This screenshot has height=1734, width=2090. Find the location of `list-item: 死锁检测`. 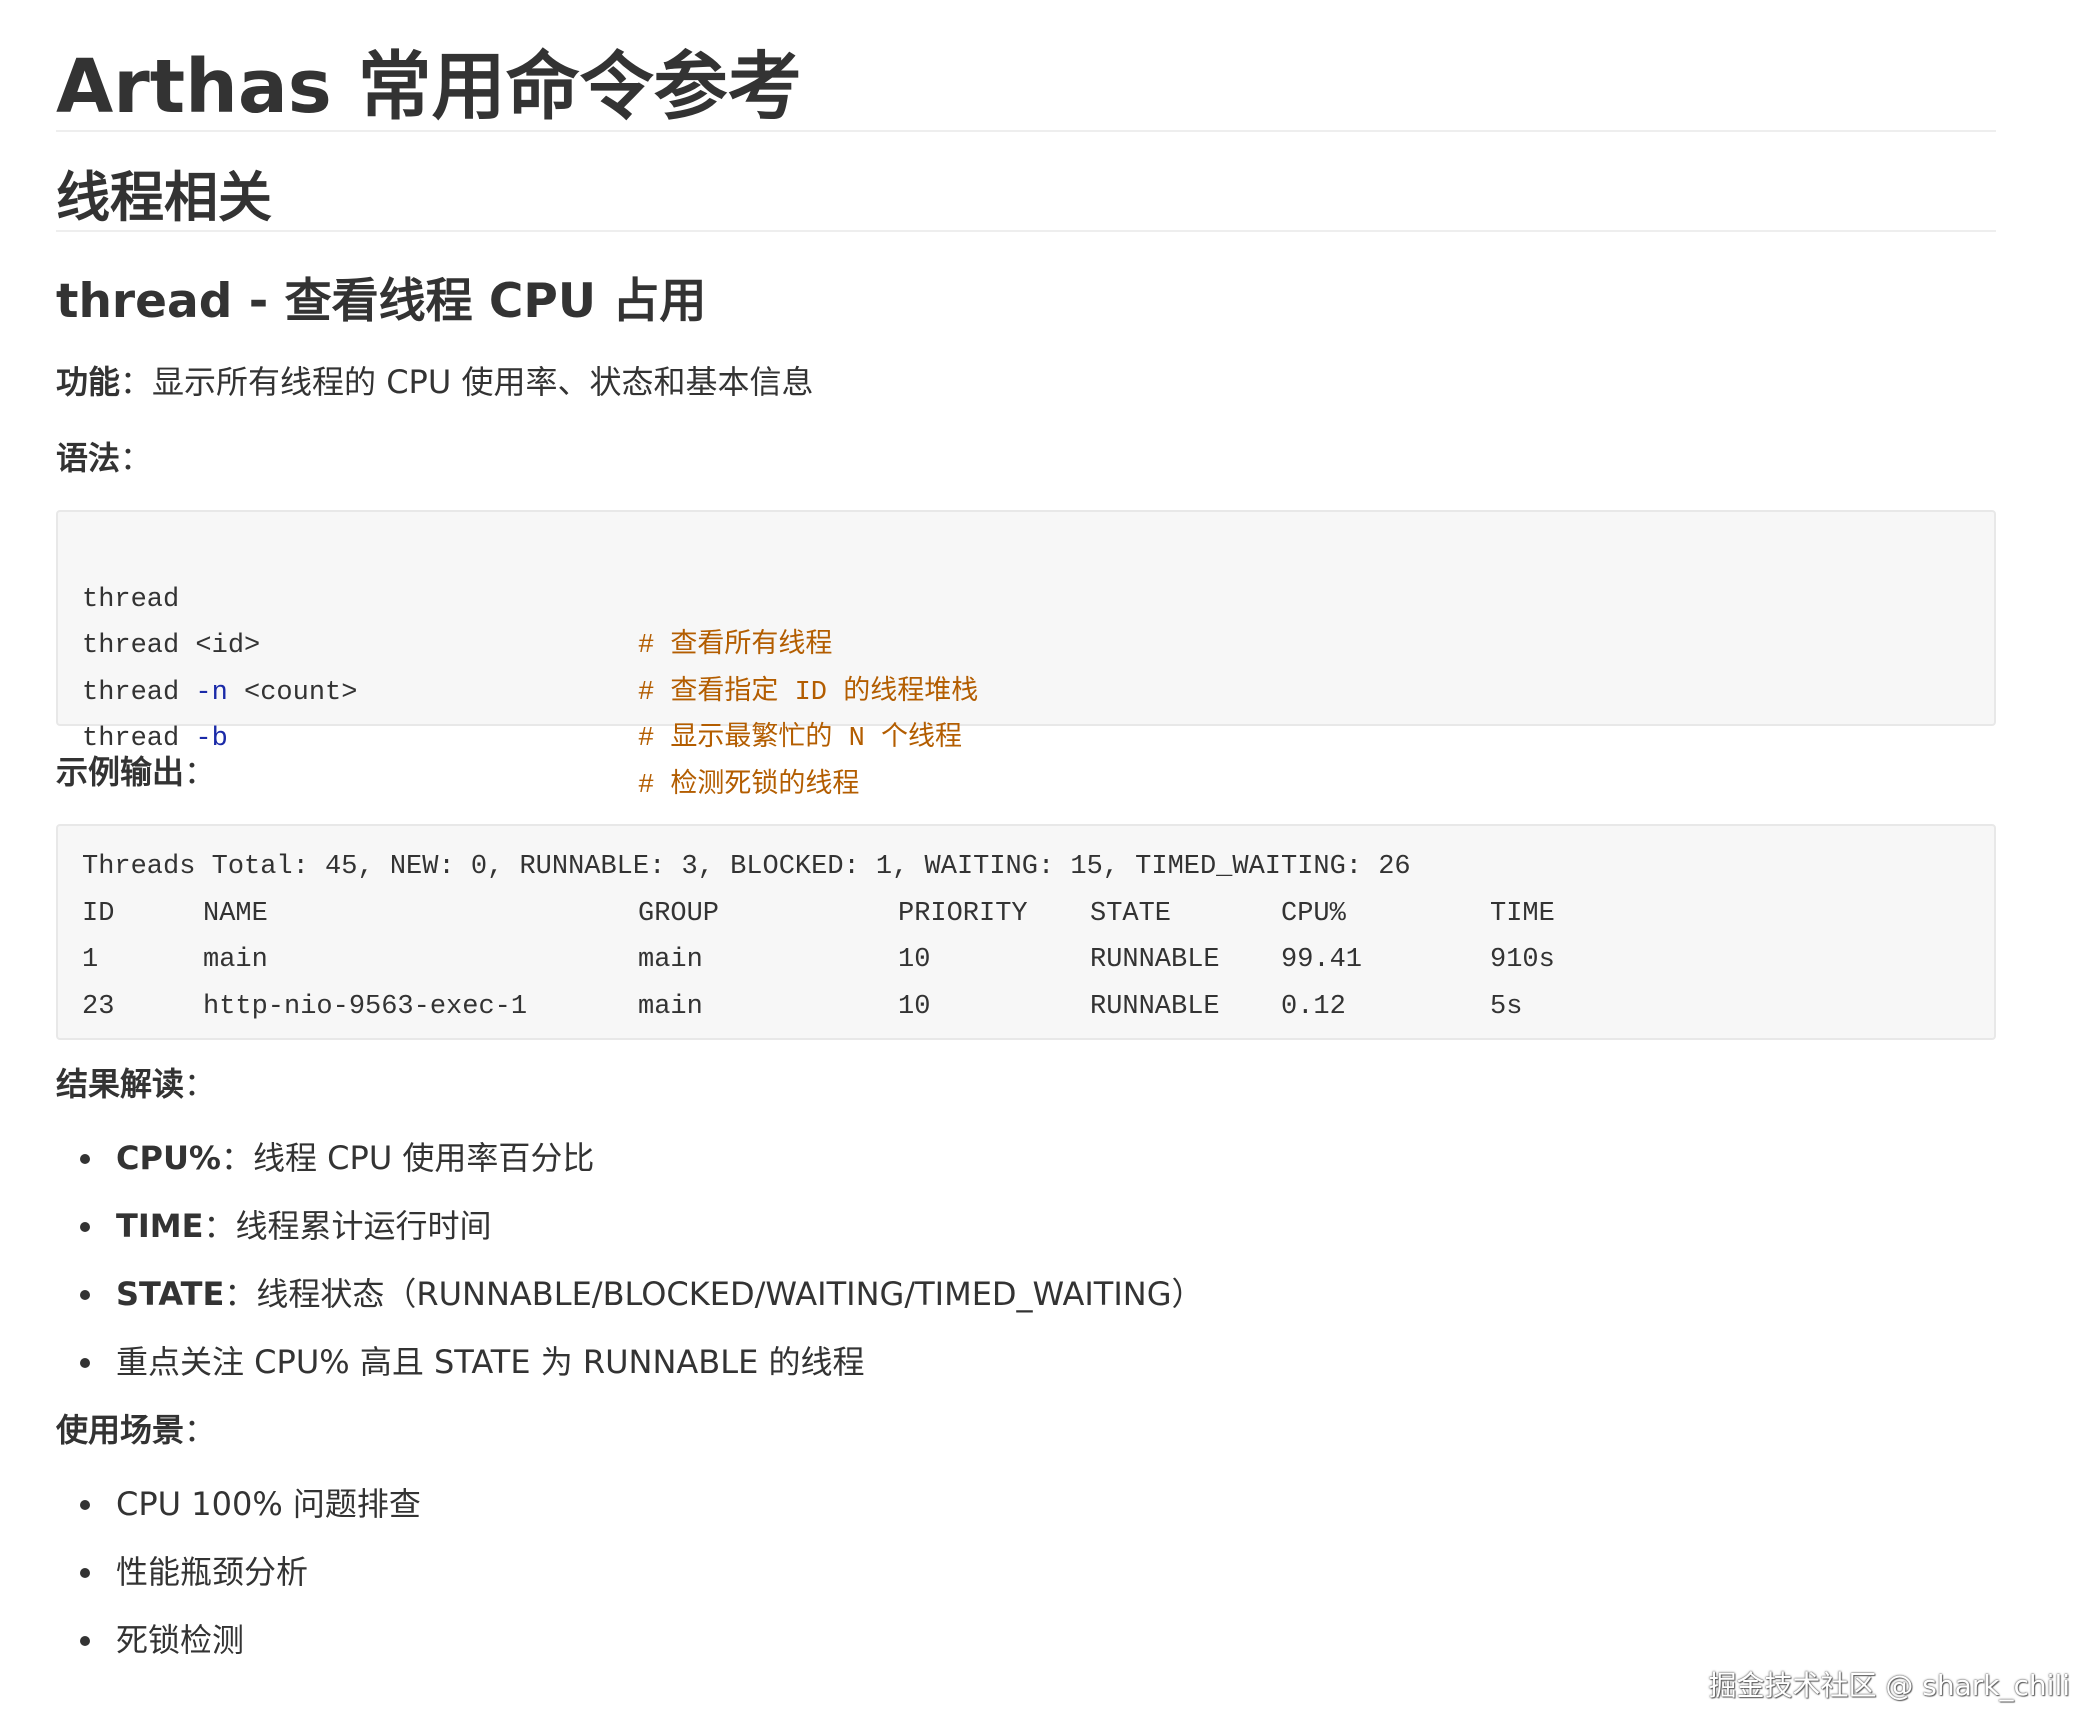

list-item: 死锁检测 is located at coordinates (1026, 1652).